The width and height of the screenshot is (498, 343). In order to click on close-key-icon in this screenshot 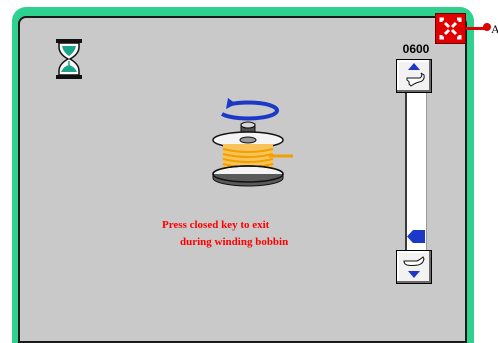, I will do `click(450, 28)`.